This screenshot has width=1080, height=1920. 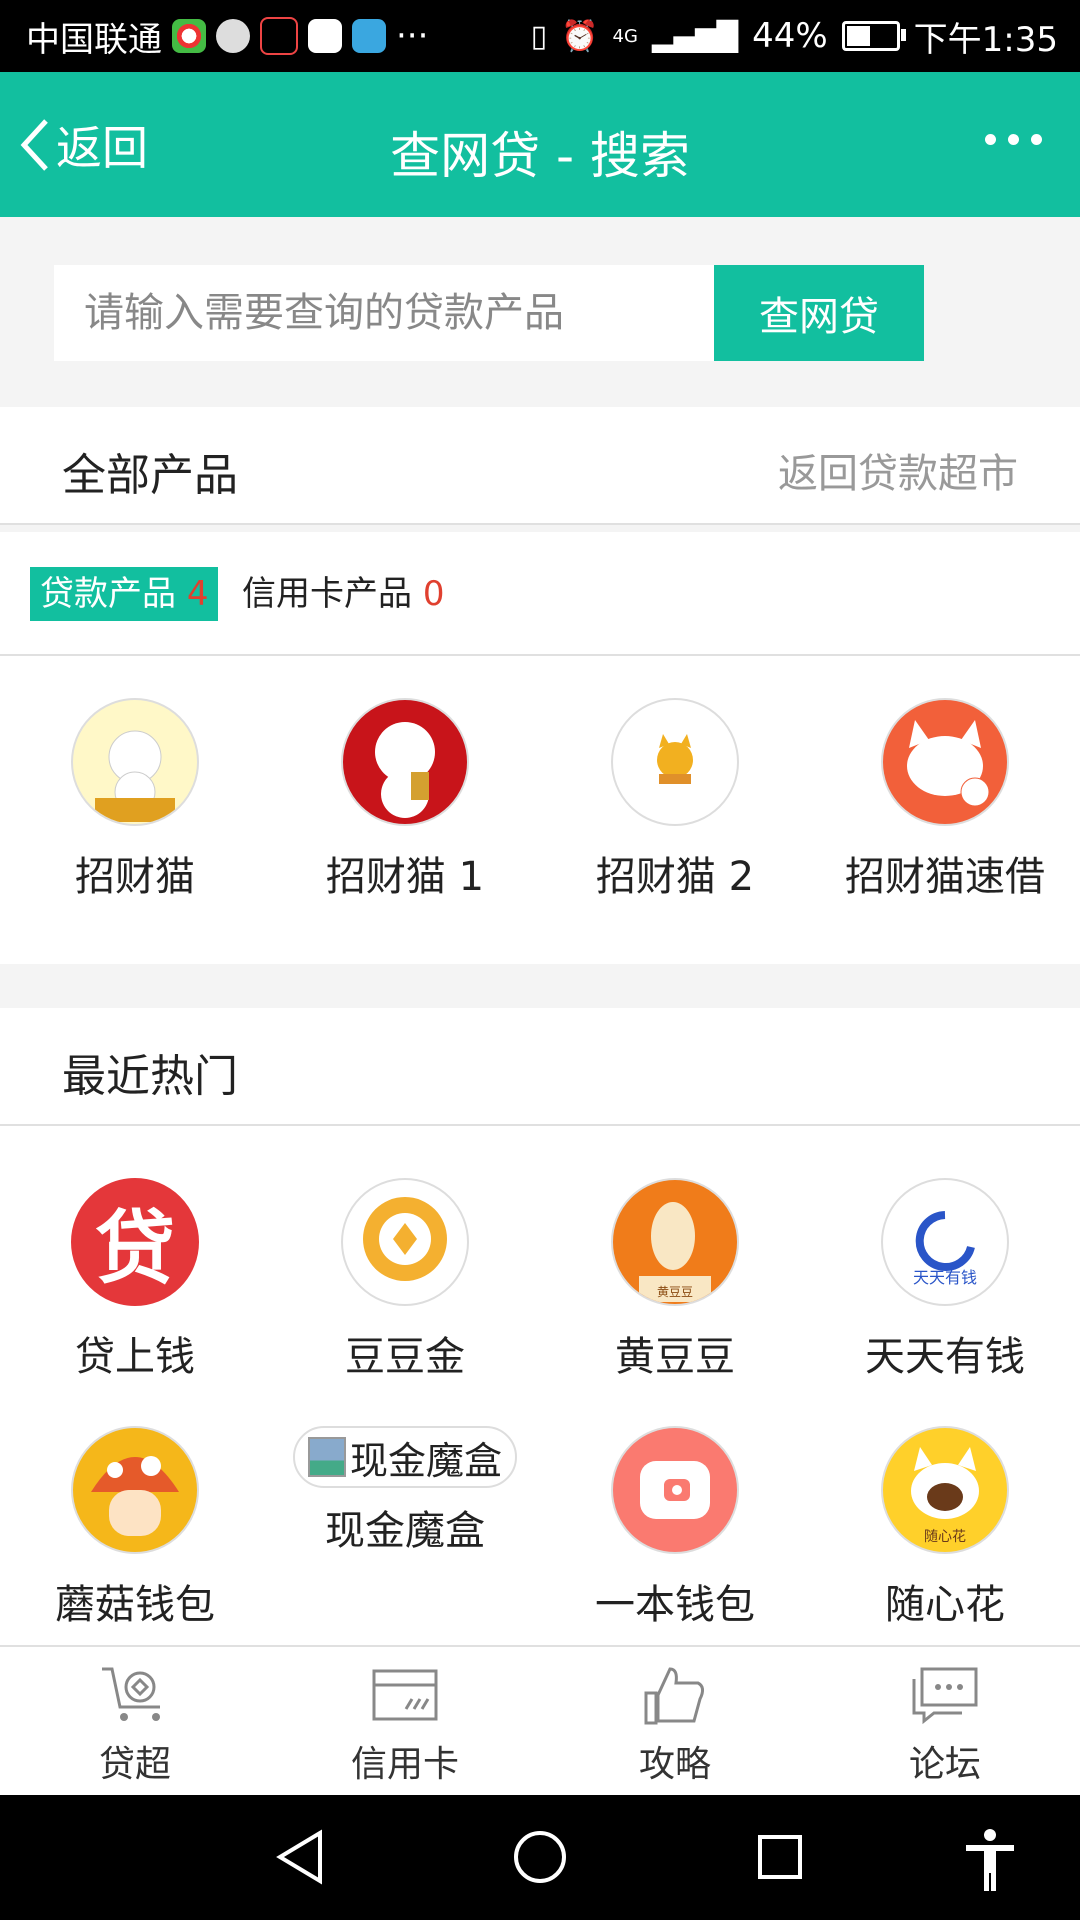 I want to click on app-header: 返回 查网贷 - 搜索, so click(x=540, y=144).